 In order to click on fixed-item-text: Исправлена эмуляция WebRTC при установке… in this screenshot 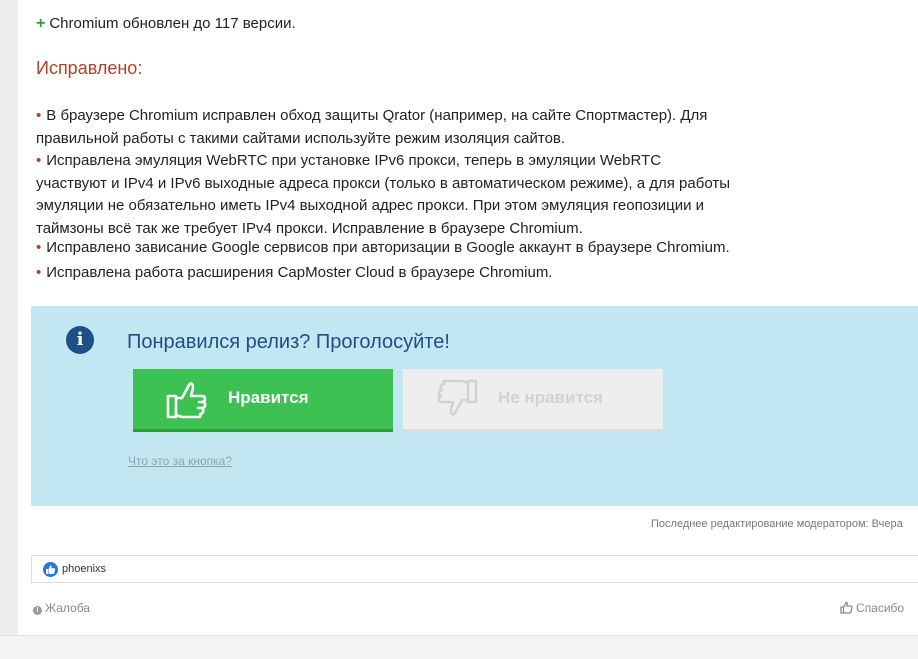, I will do `click(383, 194)`.